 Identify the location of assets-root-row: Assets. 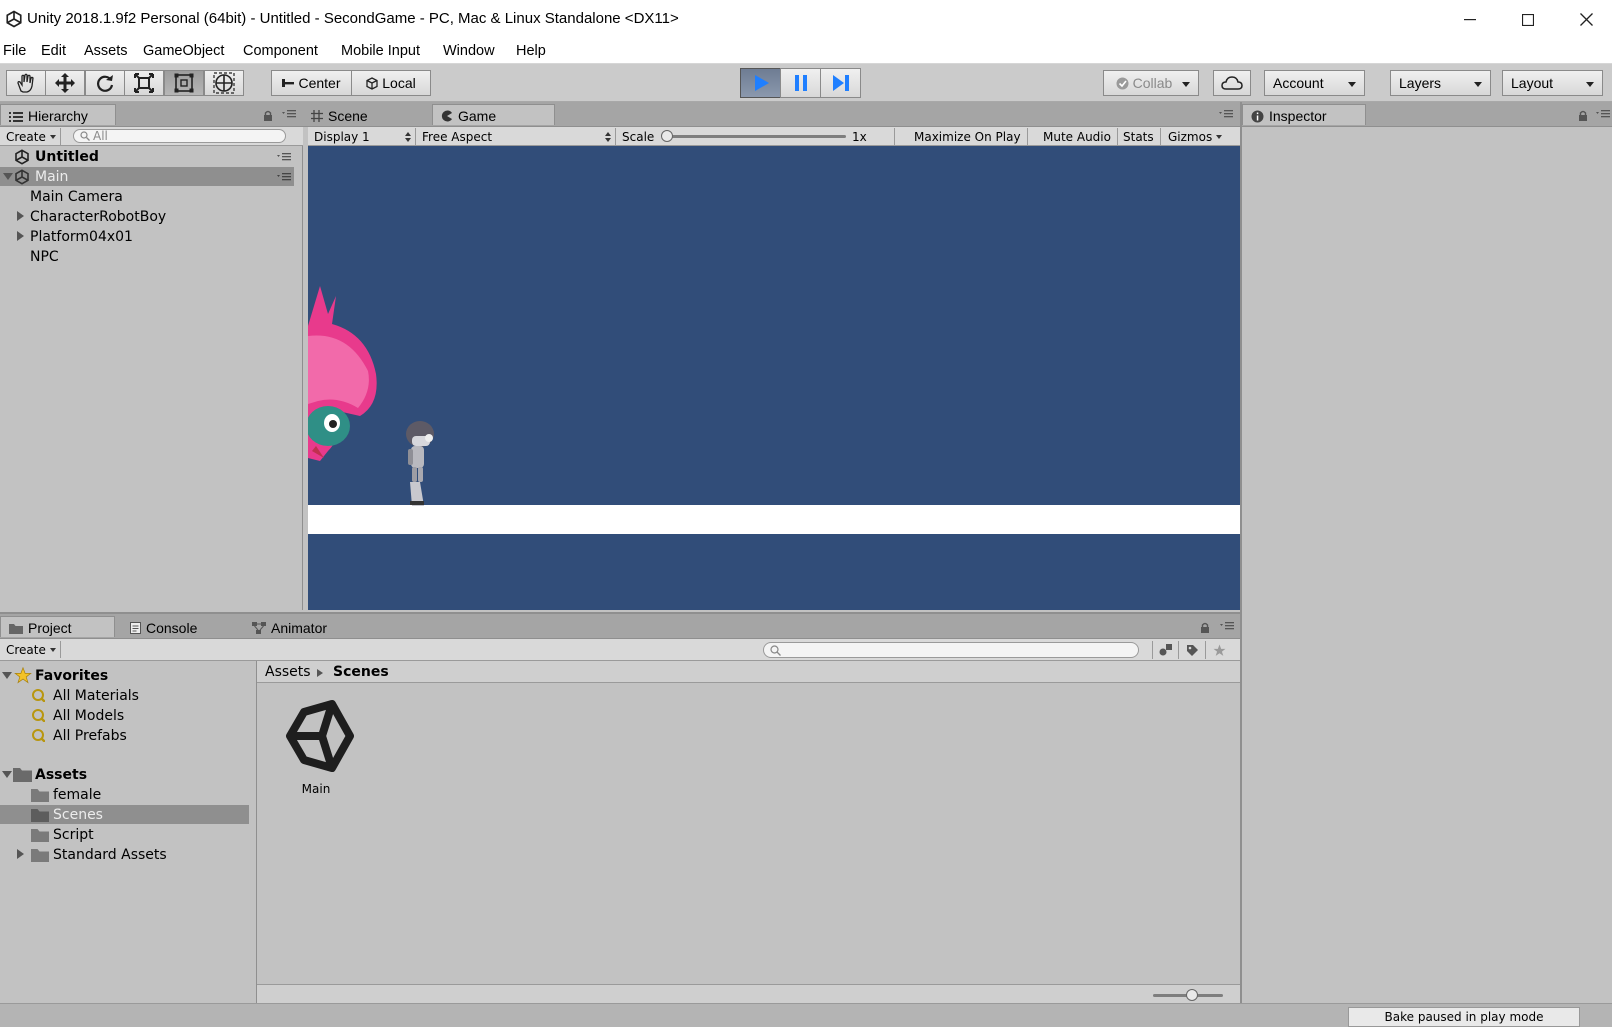
(124, 774).